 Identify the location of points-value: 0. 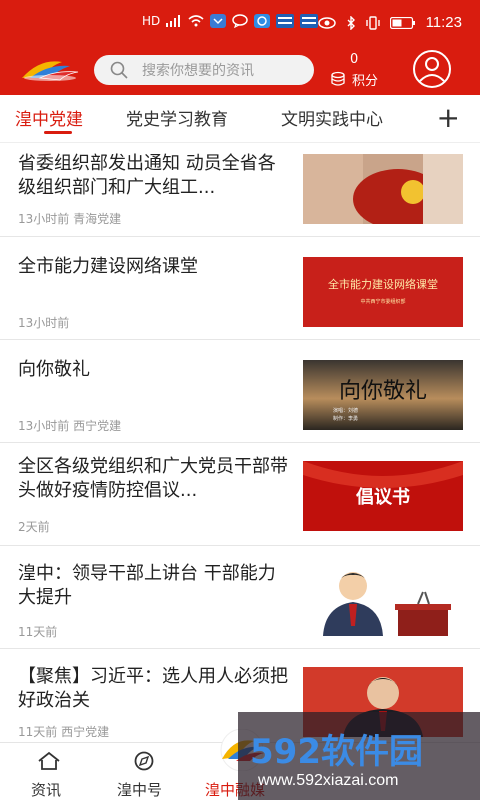
(354, 59).